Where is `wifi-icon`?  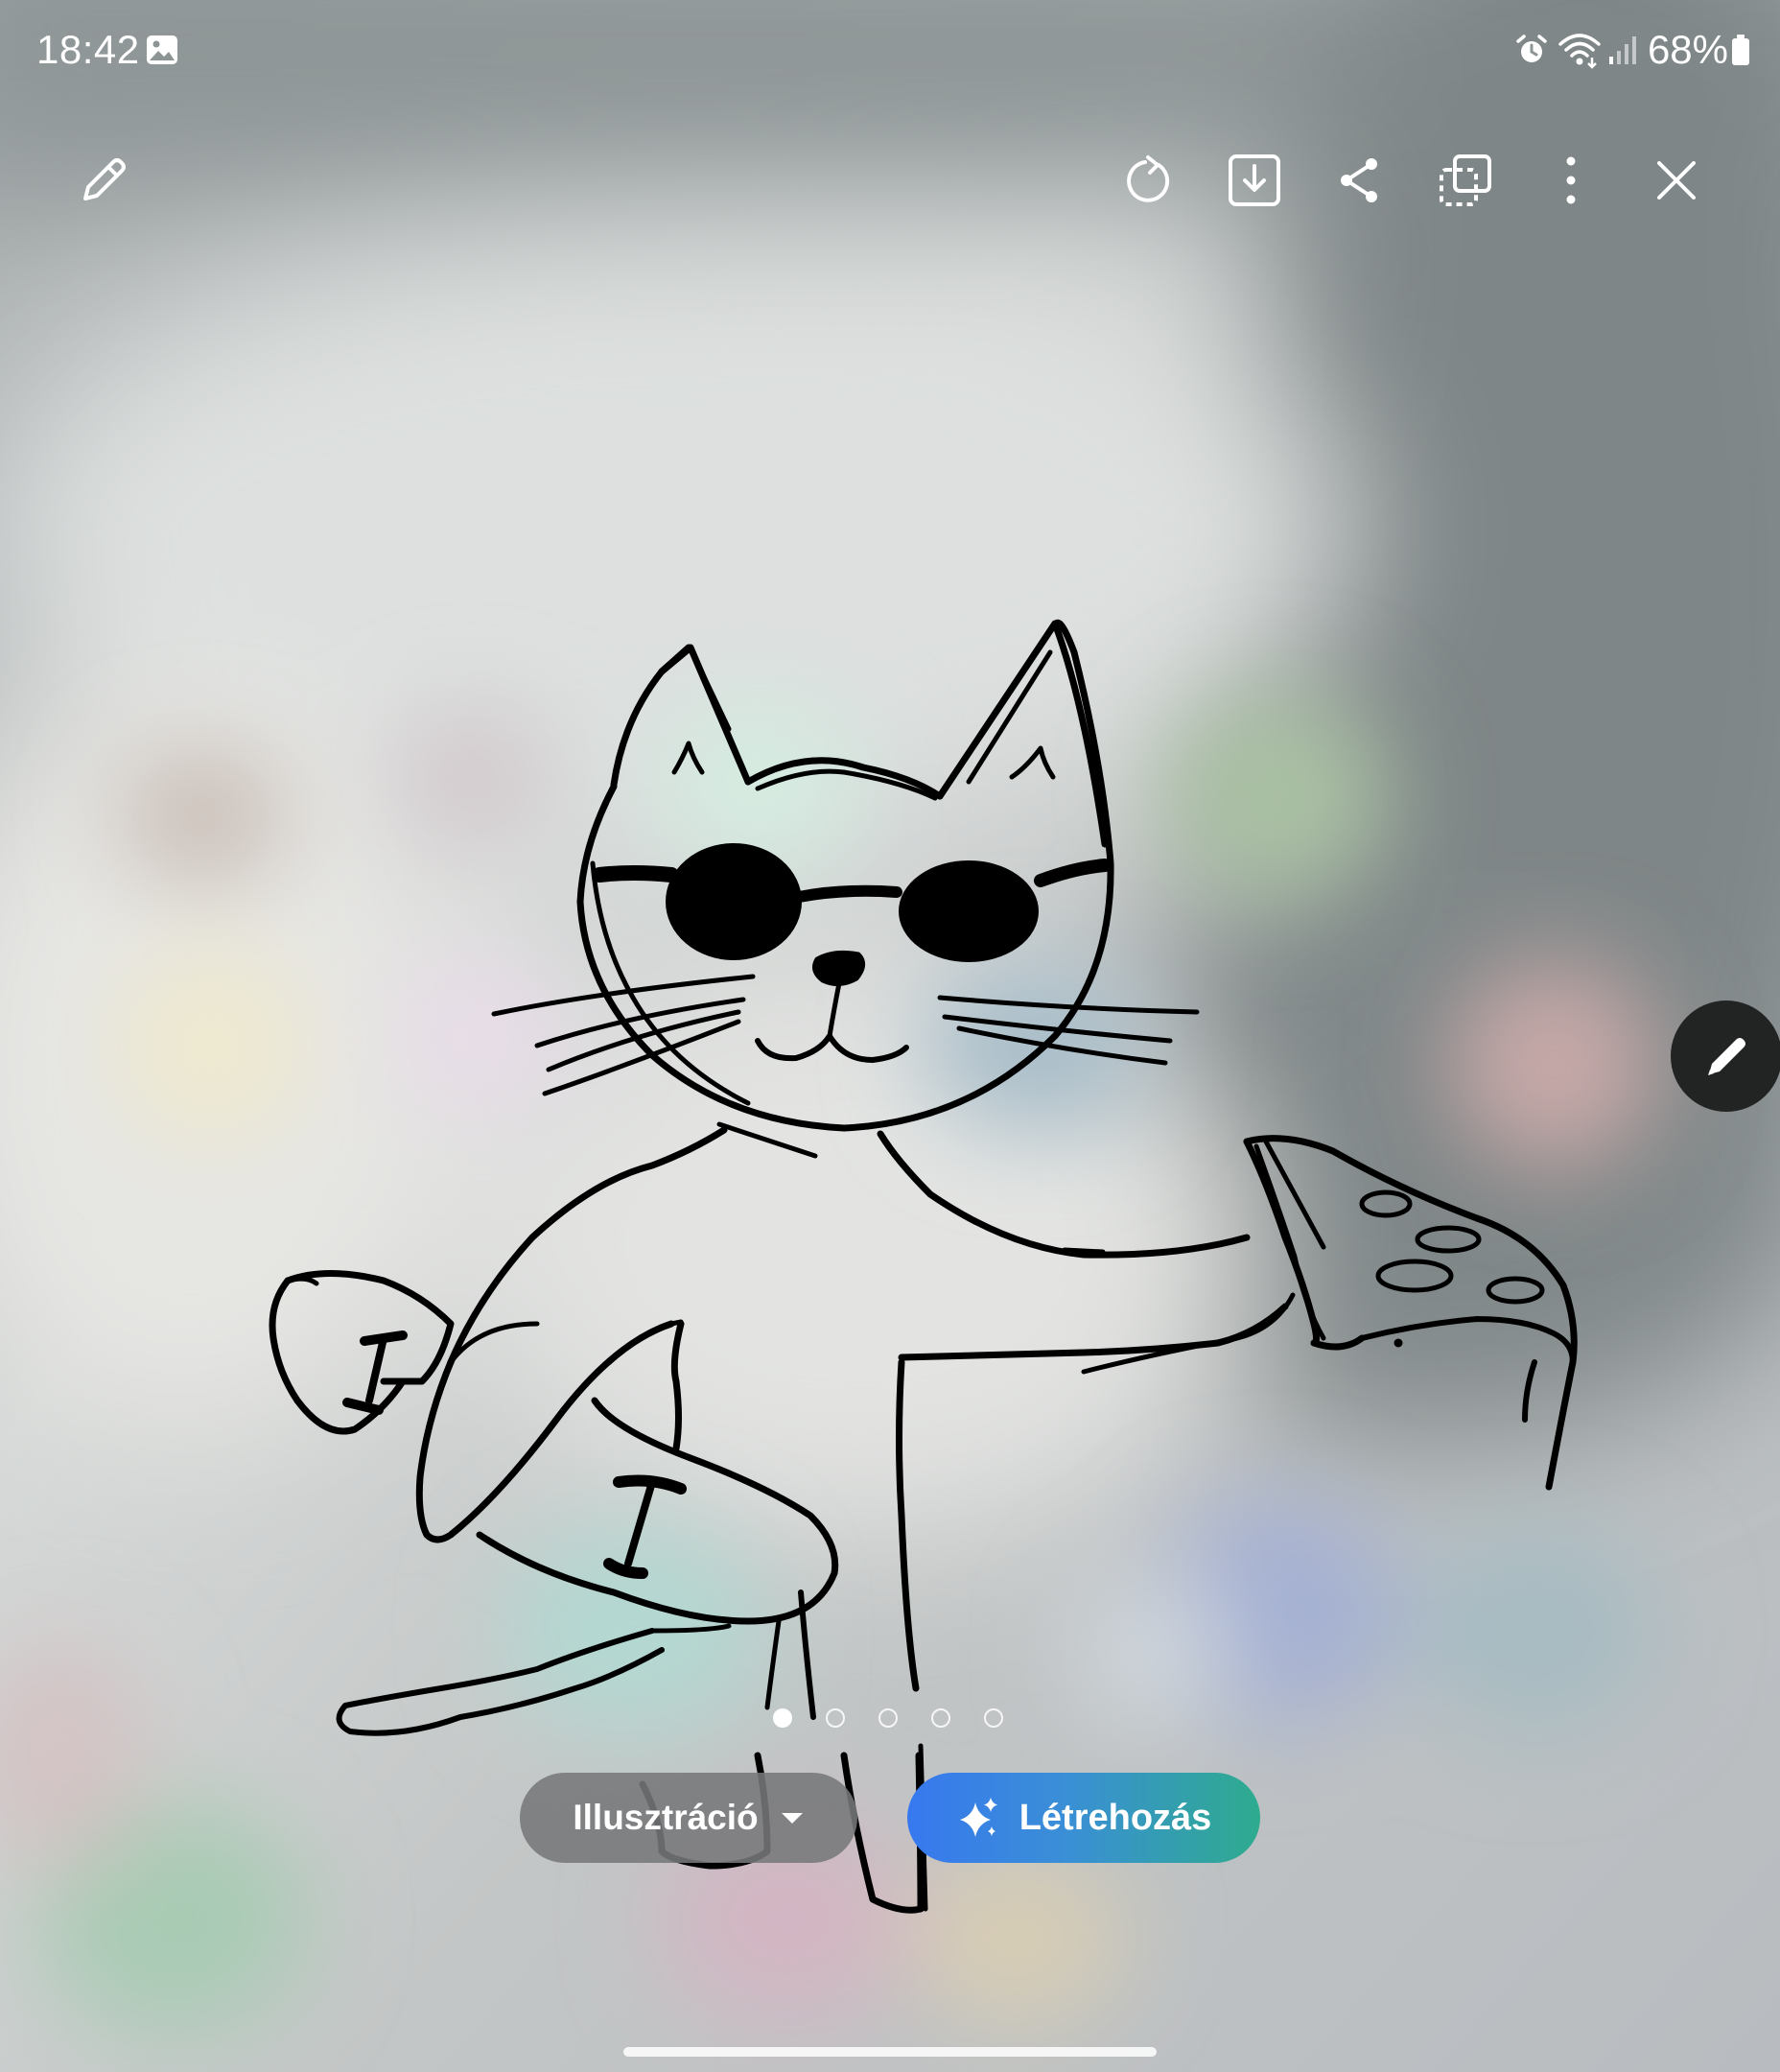 wifi-icon is located at coordinates (1579, 51).